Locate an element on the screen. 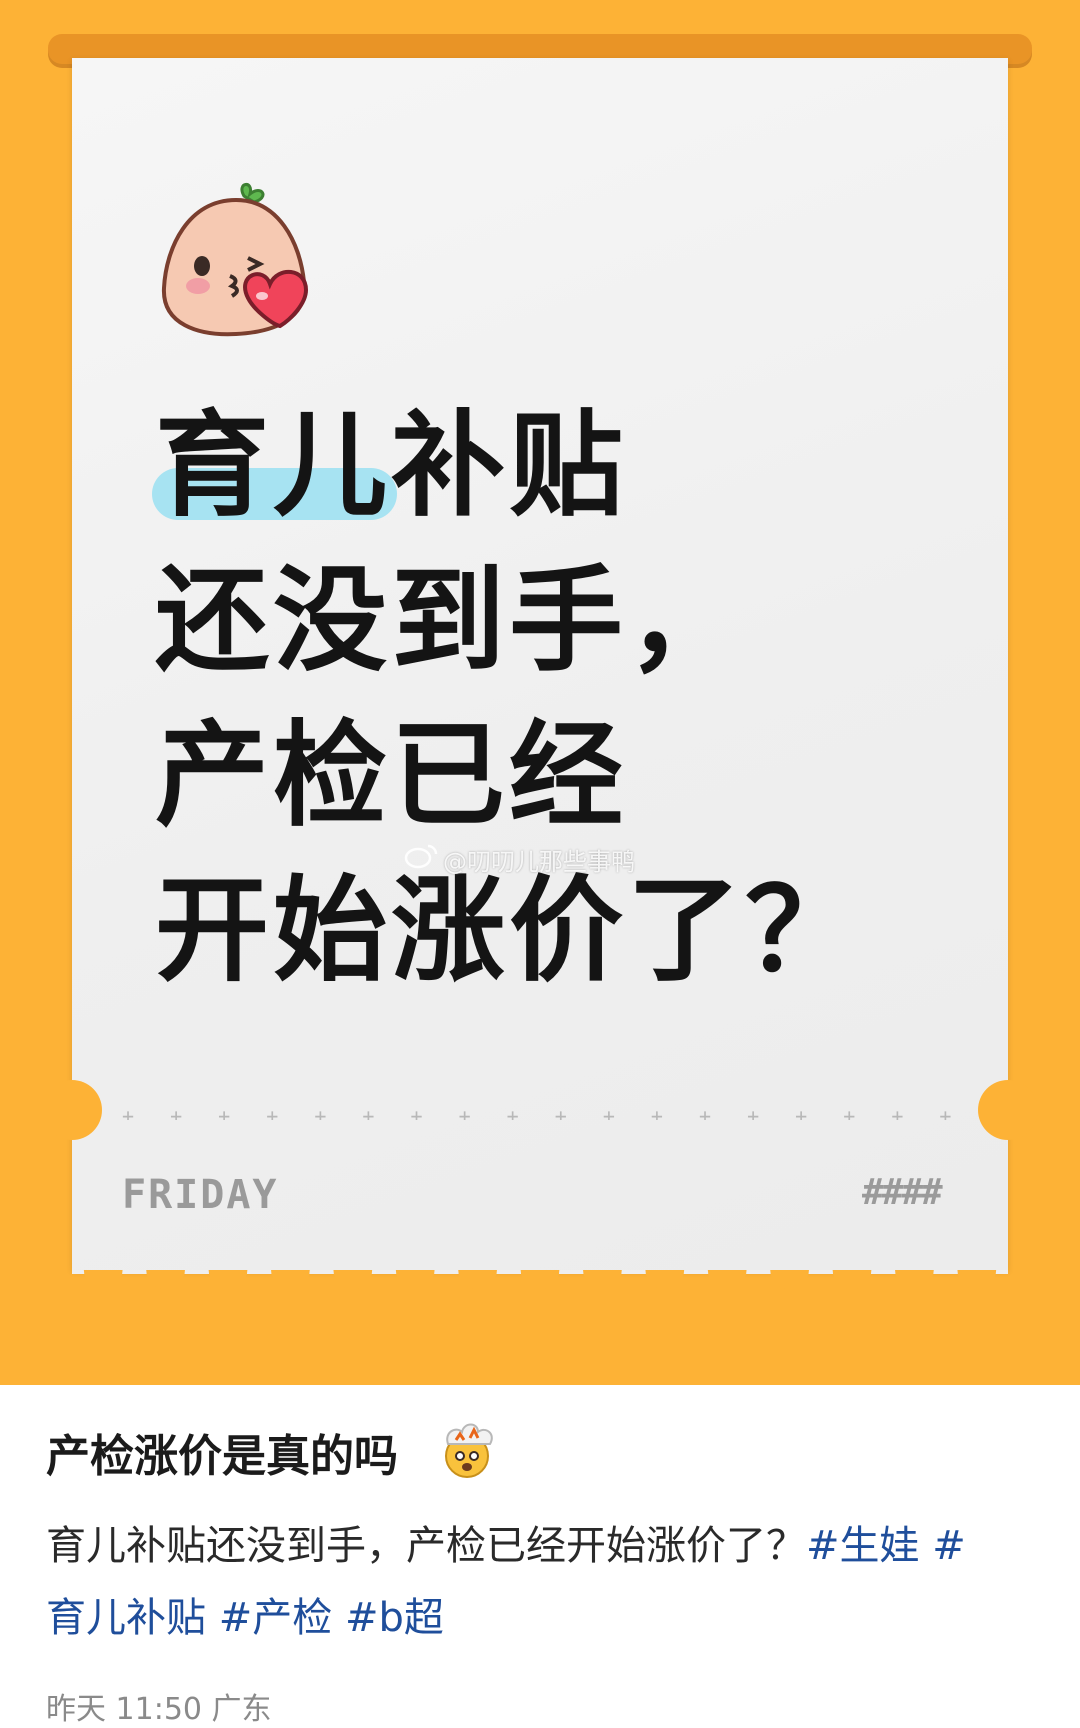 Image resolution: width=1080 pixels, height=1728 pixels. day-label: FRIDAY is located at coordinates (200, 1195).